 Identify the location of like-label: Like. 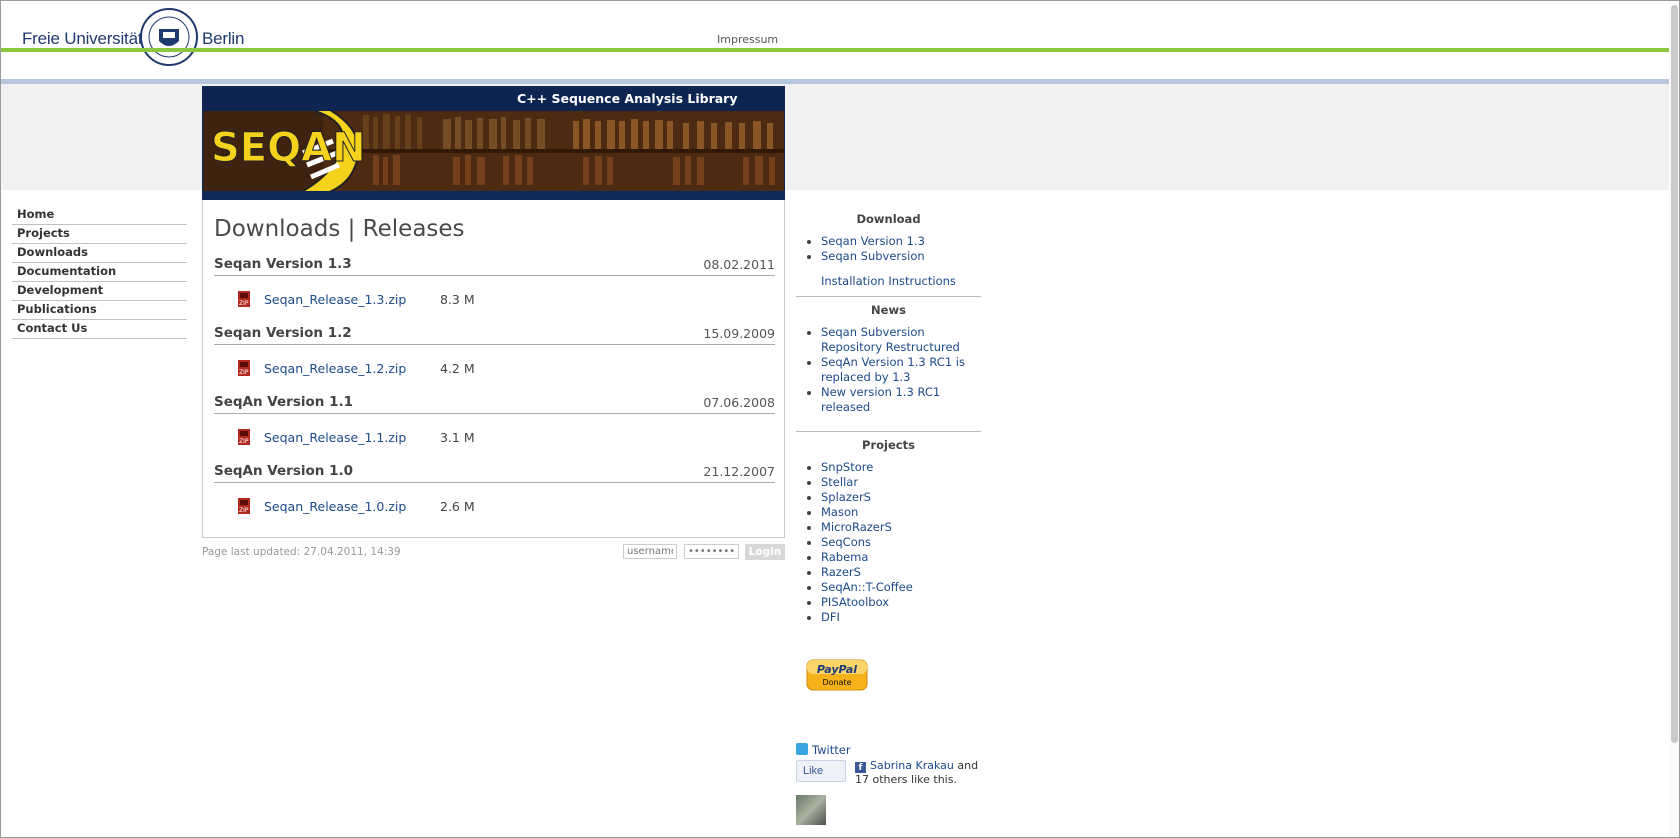
(813, 771).